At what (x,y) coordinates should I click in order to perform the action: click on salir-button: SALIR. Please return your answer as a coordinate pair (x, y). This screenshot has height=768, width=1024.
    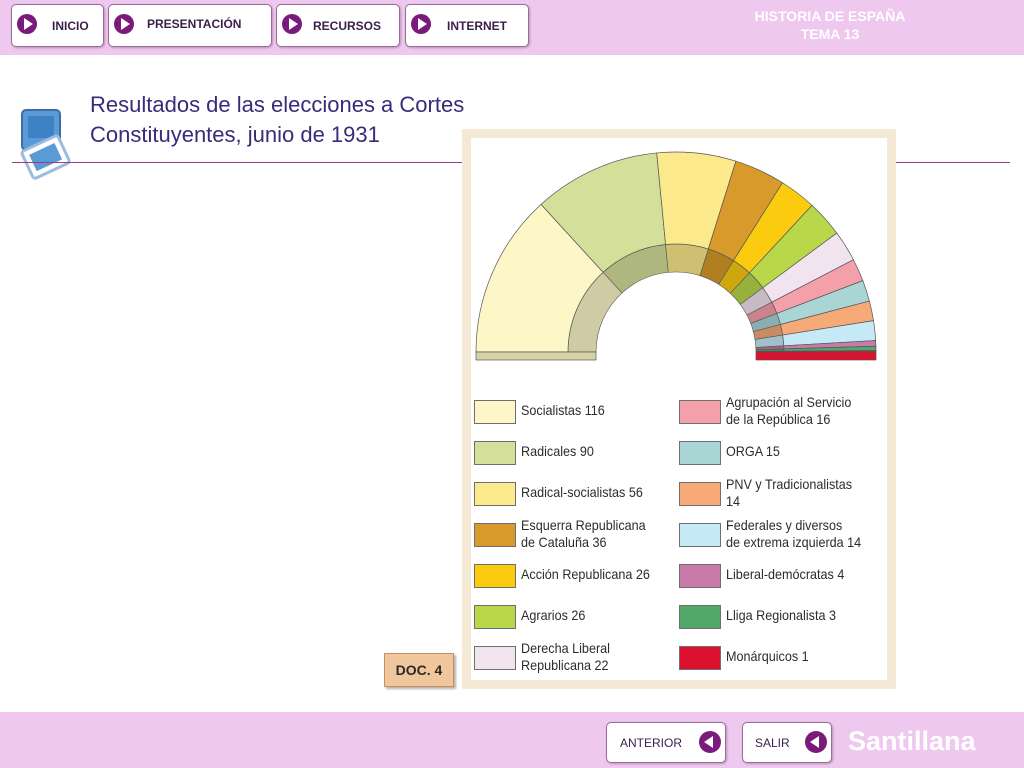
    Looking at the image, I should click on (787, 742).